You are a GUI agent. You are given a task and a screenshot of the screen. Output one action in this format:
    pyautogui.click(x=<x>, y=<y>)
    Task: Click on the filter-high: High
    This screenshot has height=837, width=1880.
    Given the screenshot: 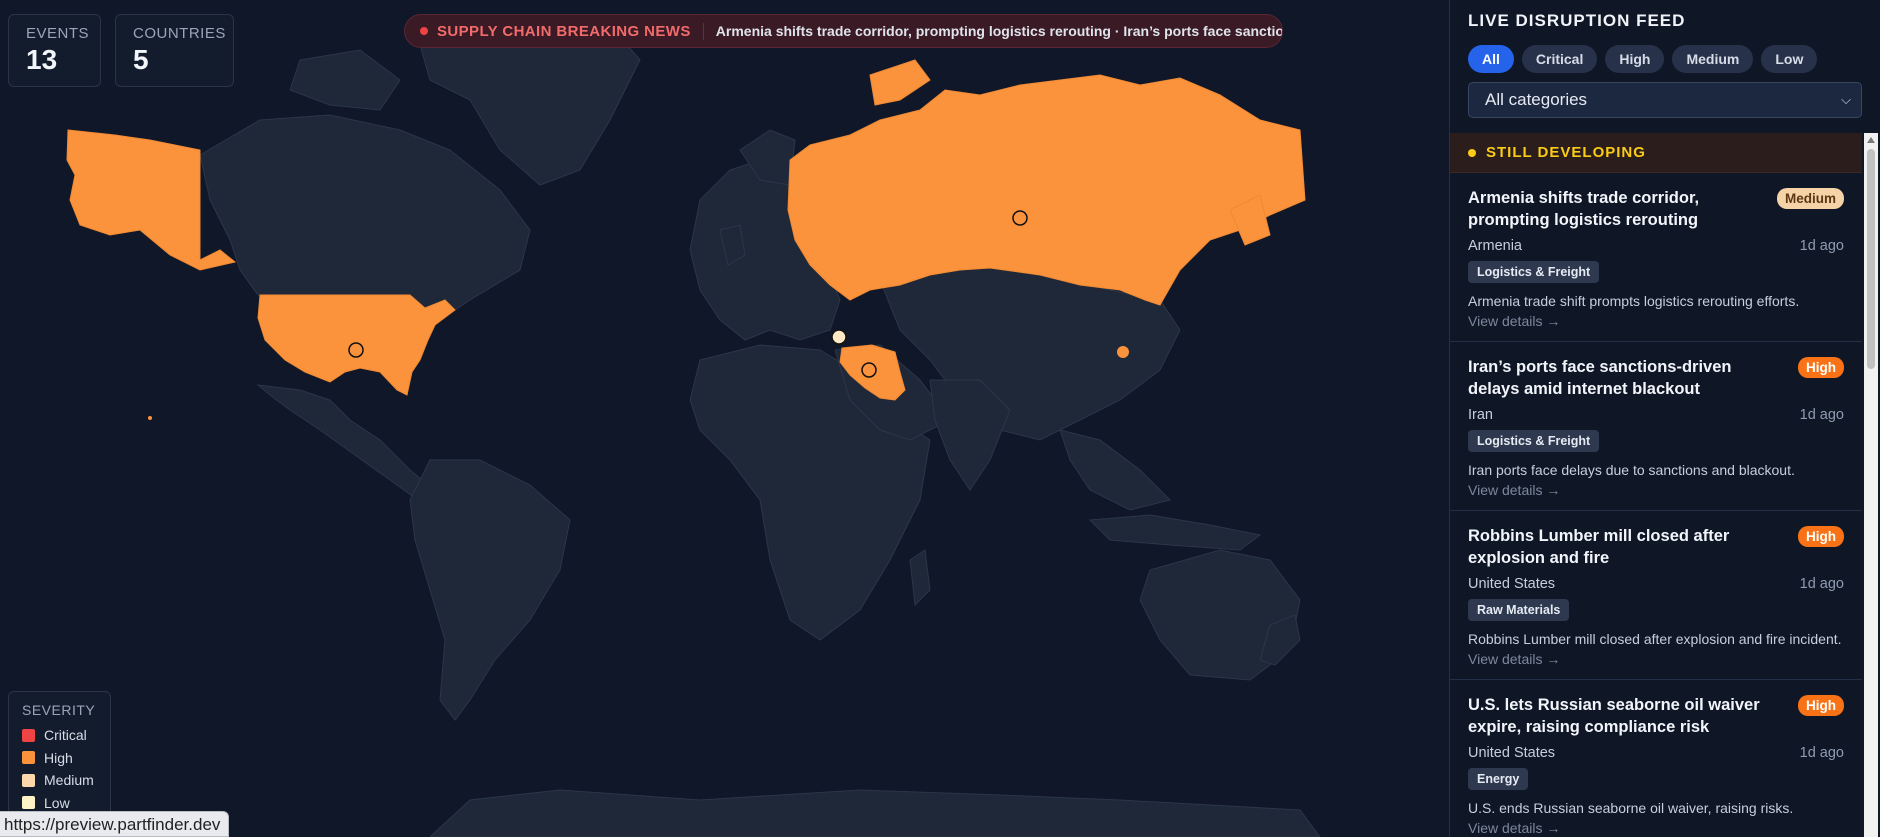 What is the action you would take?
    pyautogui.click(x=1635, y=59)
    